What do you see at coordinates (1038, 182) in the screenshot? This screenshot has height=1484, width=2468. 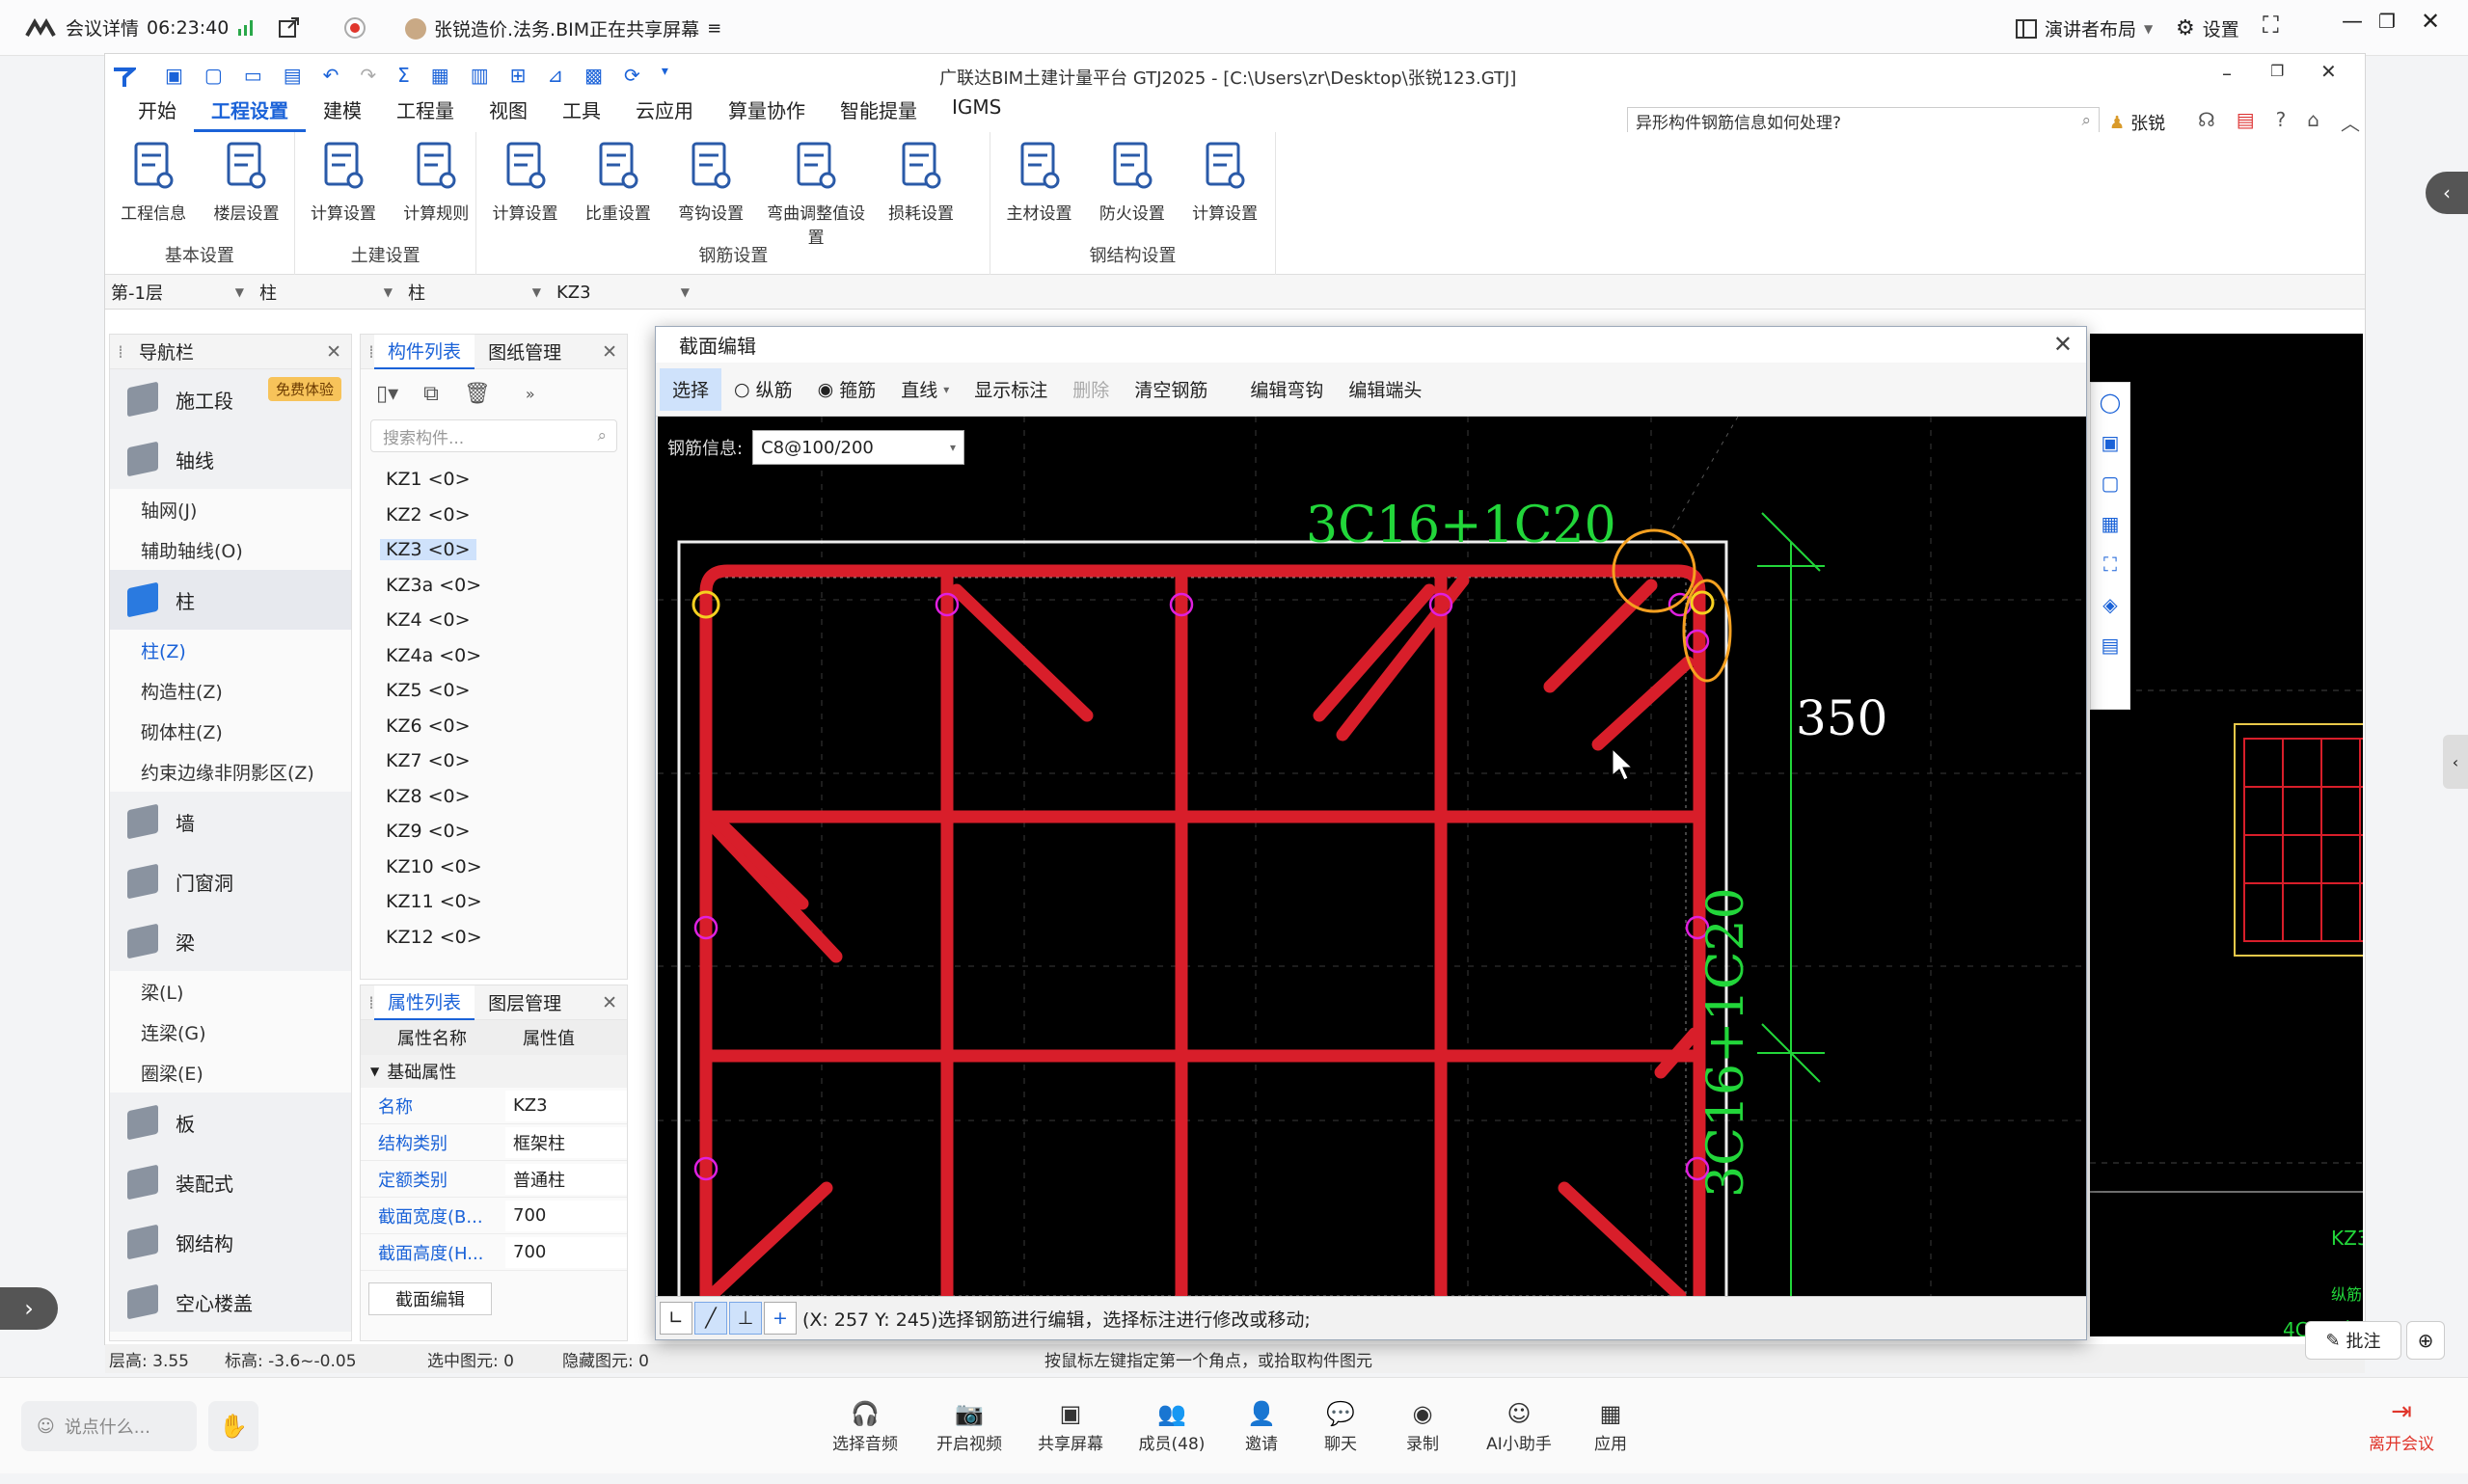 I see `ribbon-button: 主材设置` at bounding box center [1038, 182].